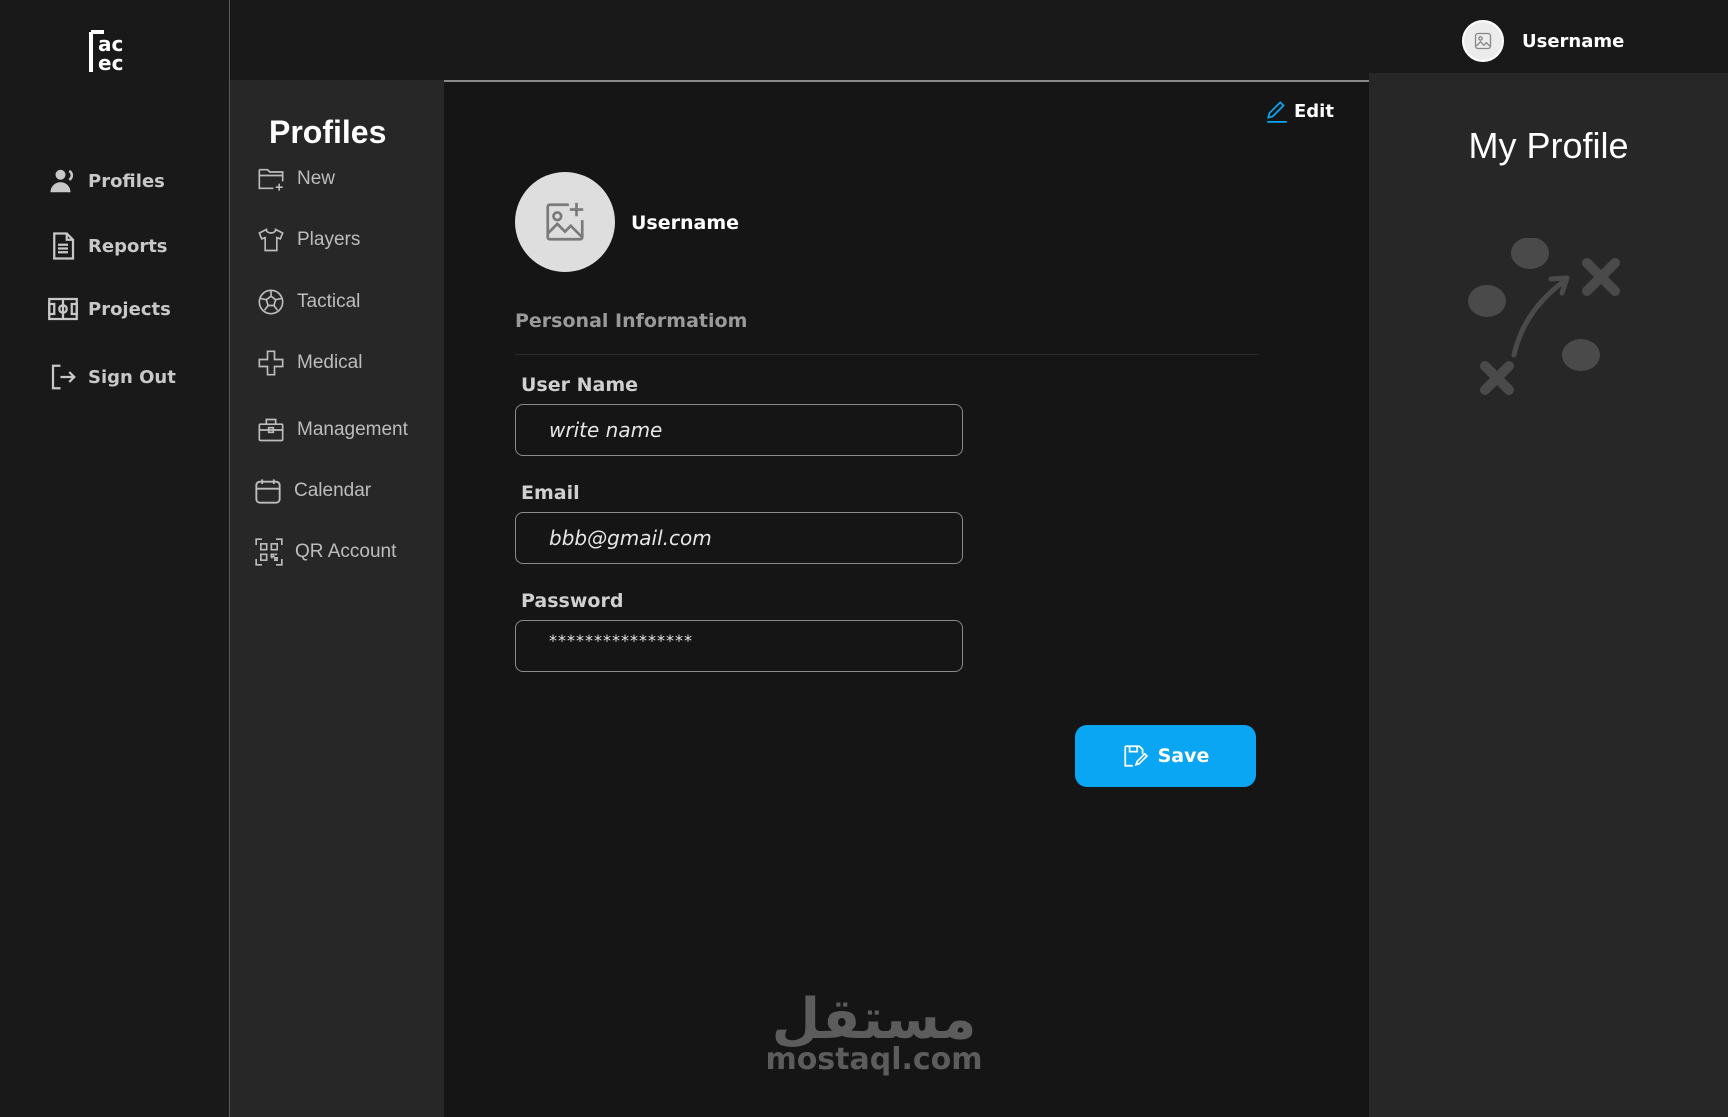  Describe the element at coordinates (550, 493) in the screenshot. I see `email-label: Email` at that location.